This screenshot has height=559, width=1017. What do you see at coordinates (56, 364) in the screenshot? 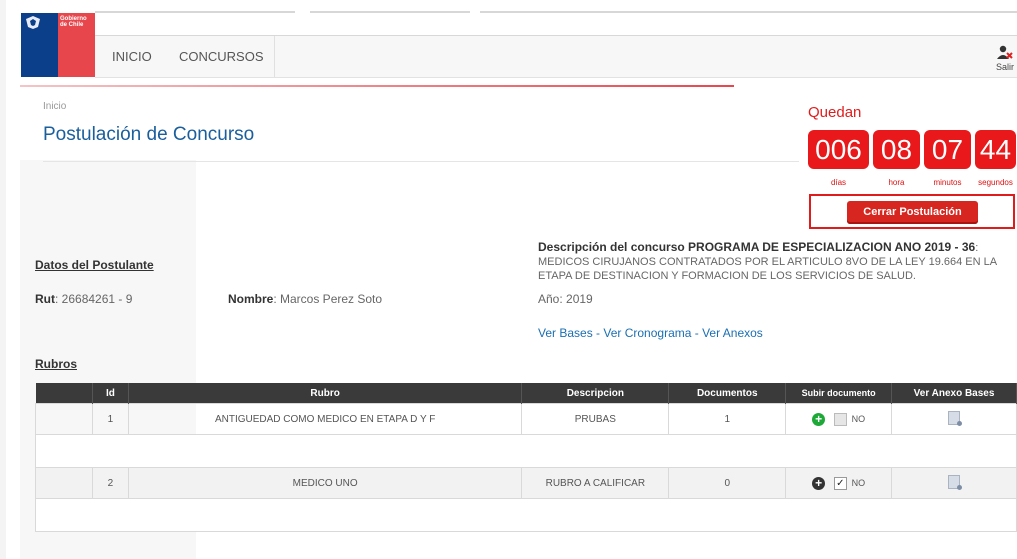
I see `rubros-section-title: Rubros` at bounding box center [56, 364].